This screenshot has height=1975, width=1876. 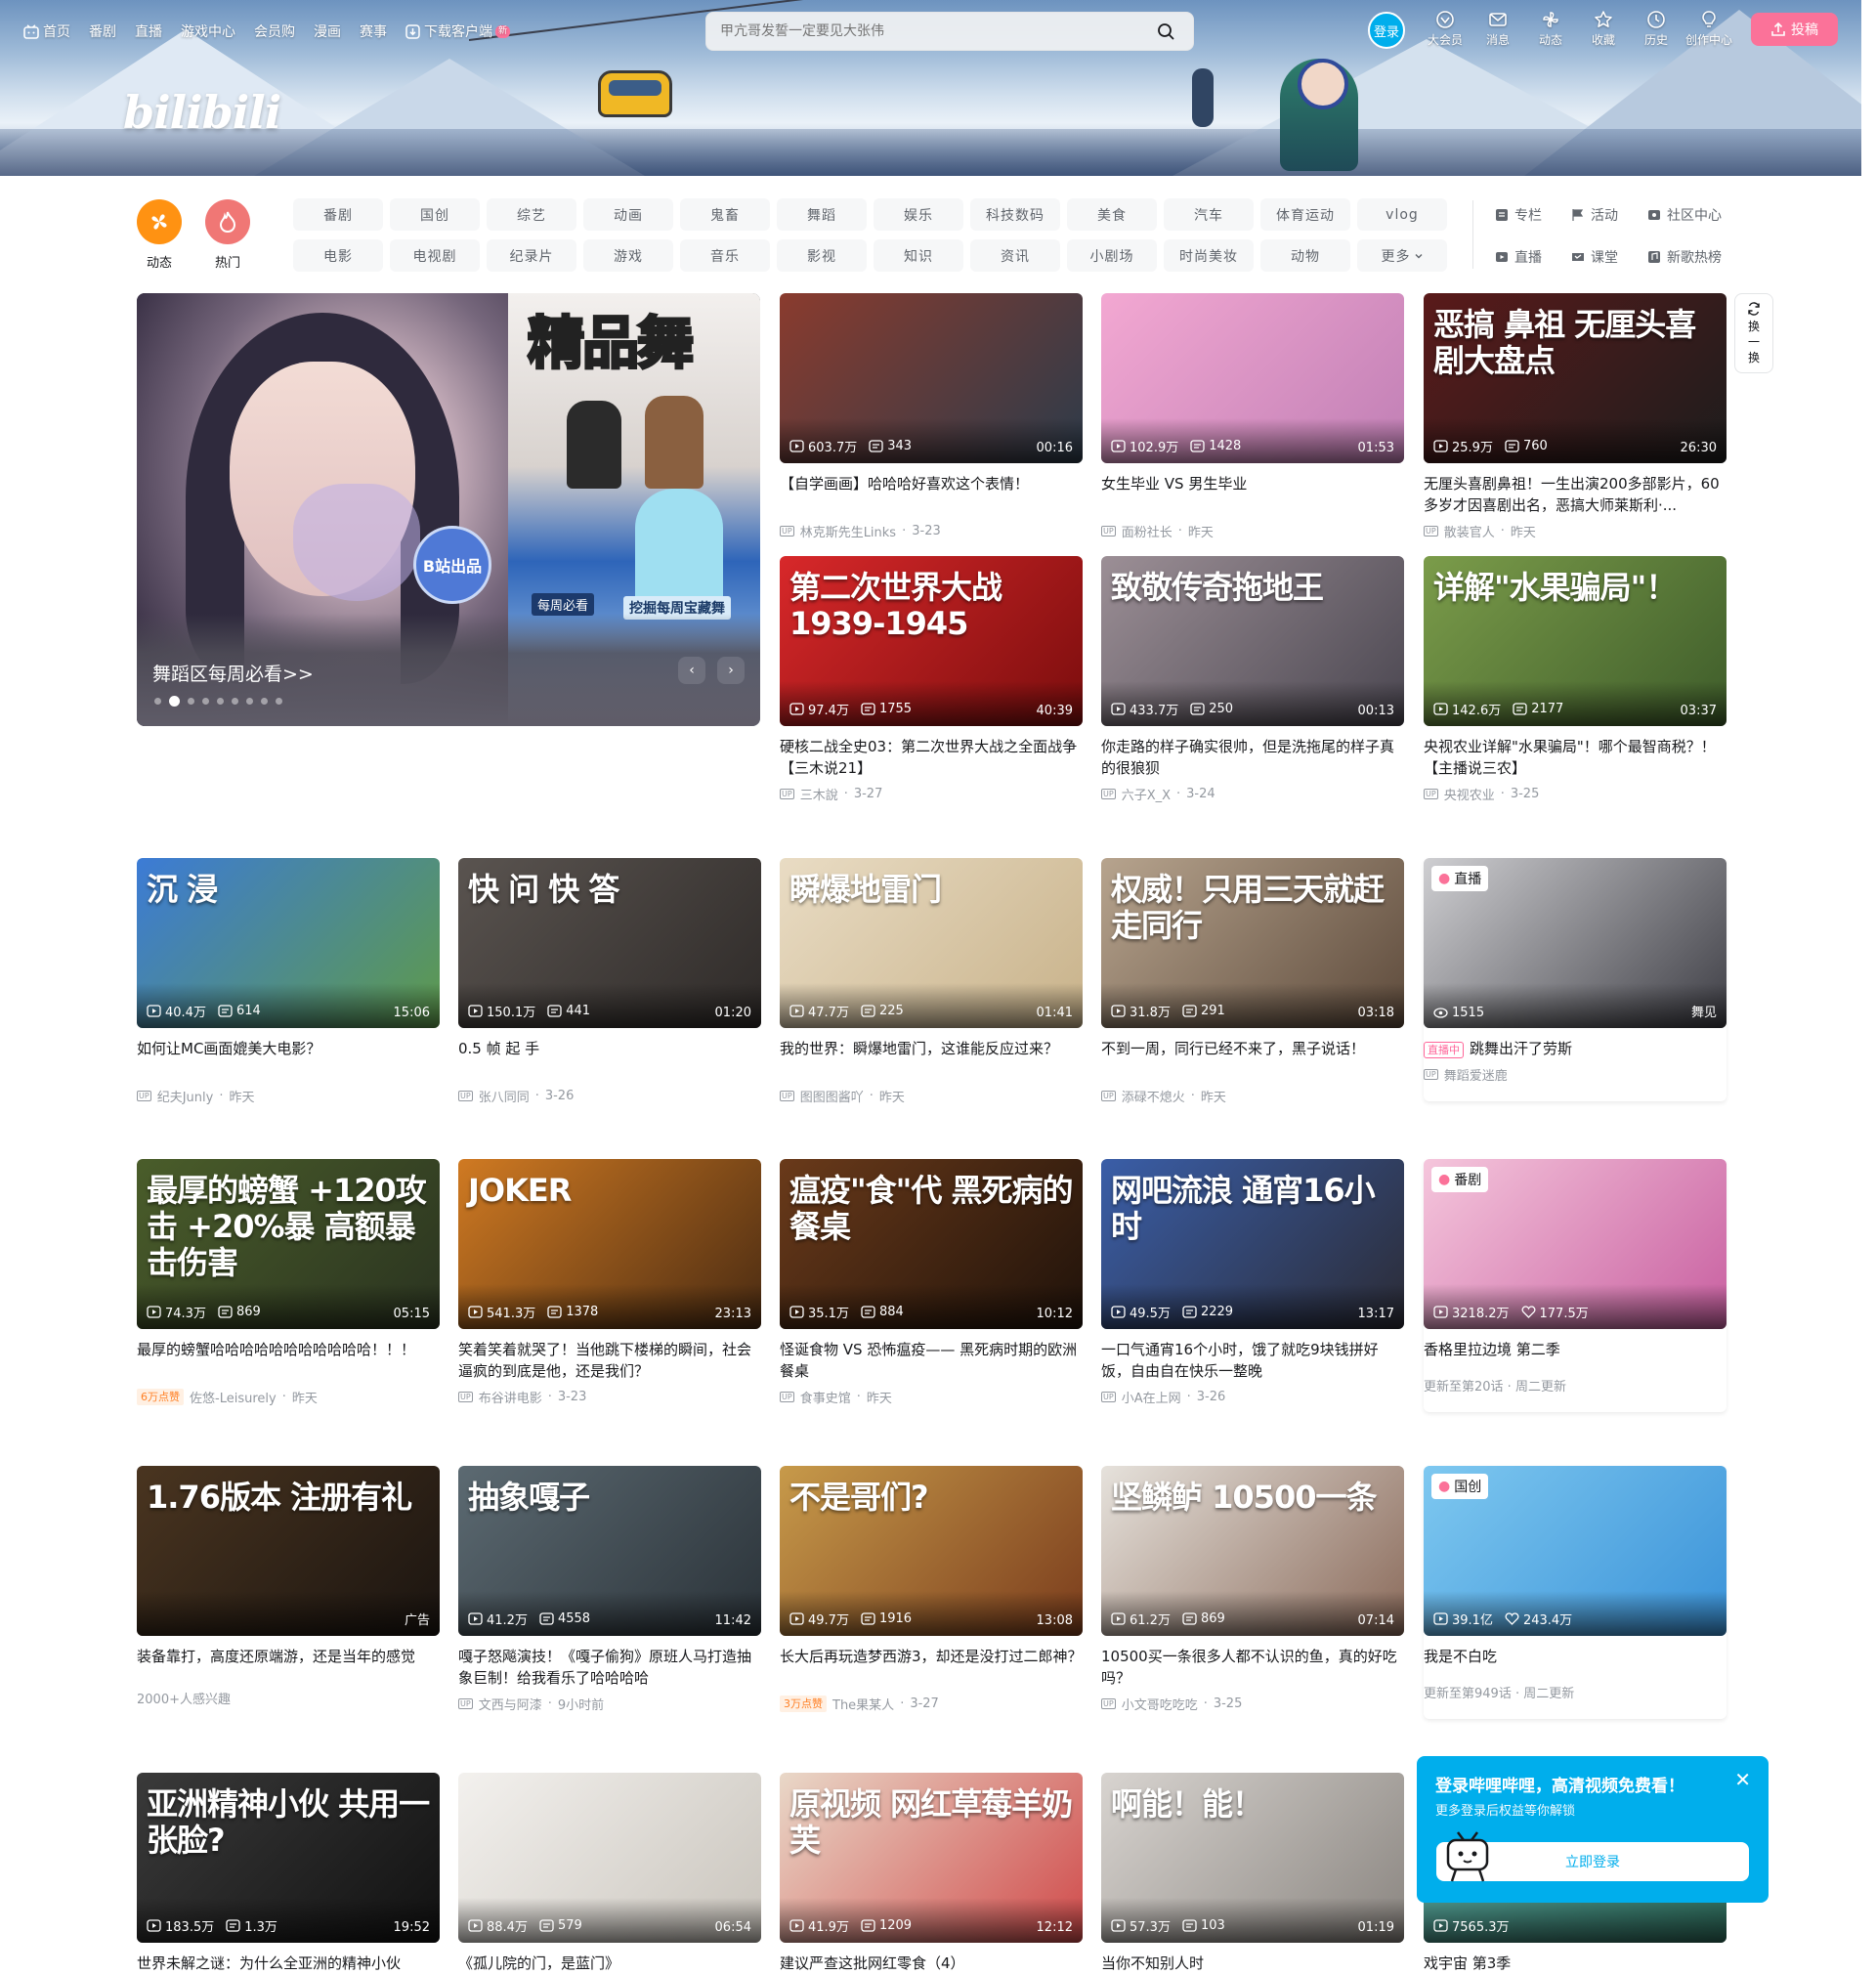 What do you see at coordinates (931, 1964) in the screenshot?
I see `video-title: 建议严查这批网红零食（4）` at bounding box center [931, 1964].